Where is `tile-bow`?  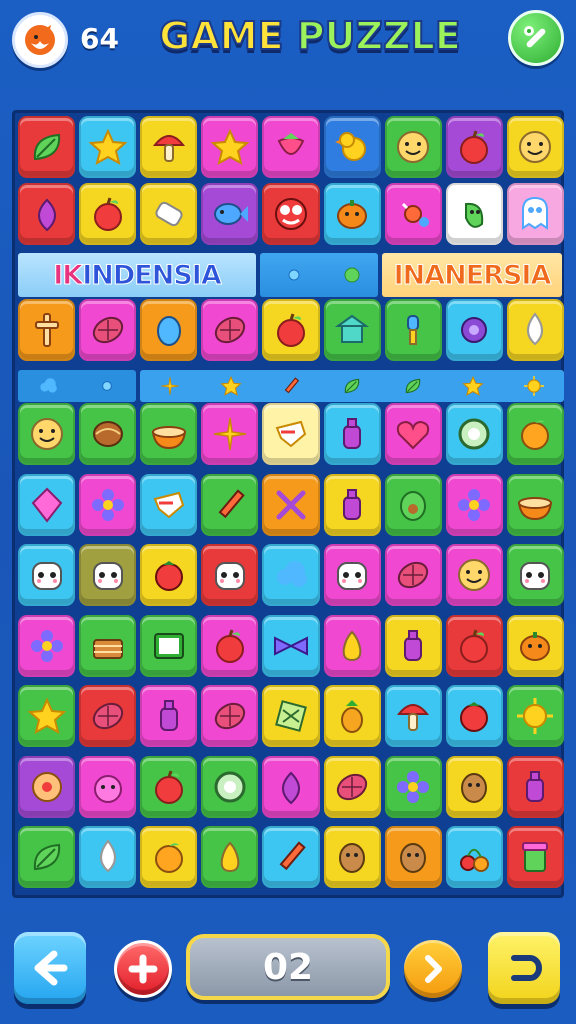
tile-bow is located at coordinates (291, 645).